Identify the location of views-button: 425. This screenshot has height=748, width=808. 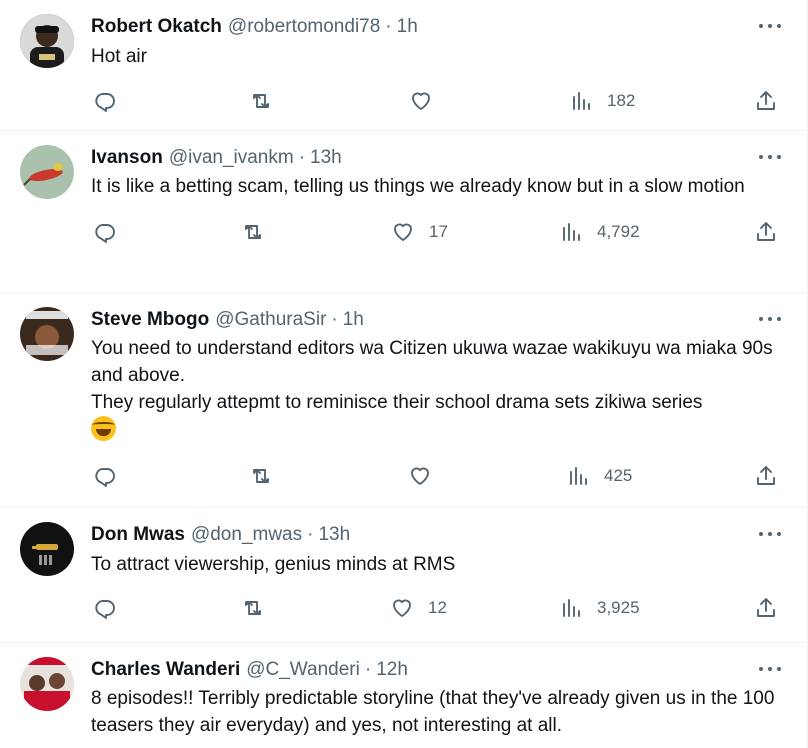
(599, 476).